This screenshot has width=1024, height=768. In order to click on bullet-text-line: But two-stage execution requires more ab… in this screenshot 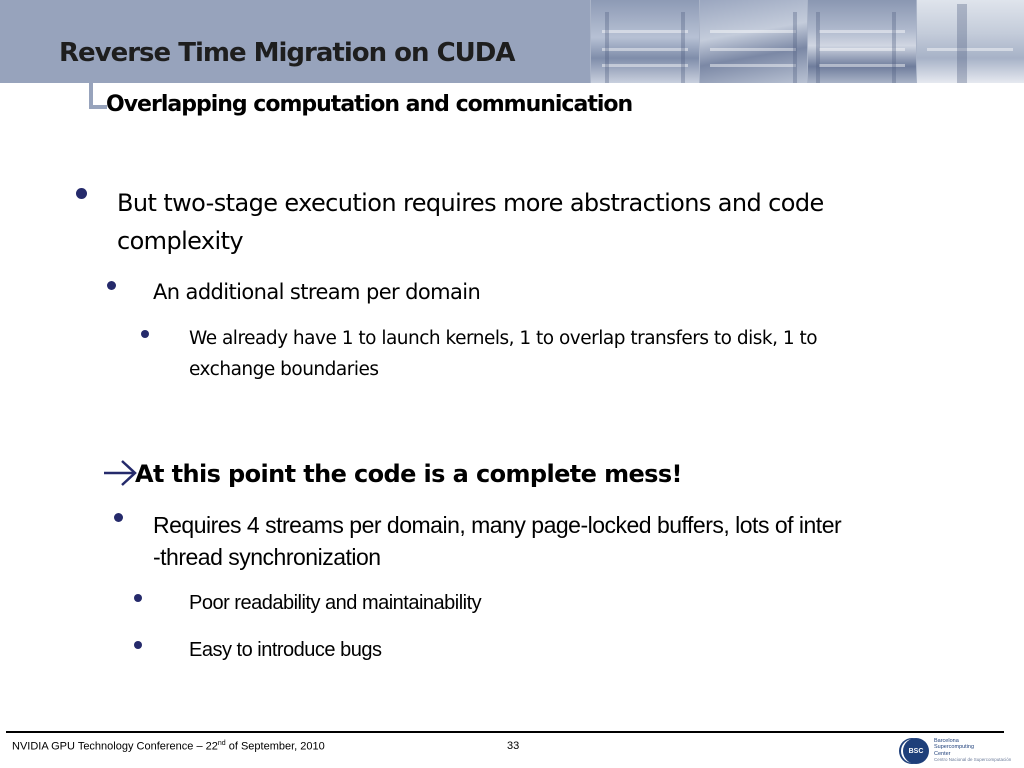, I will do `click(470, 203)`.